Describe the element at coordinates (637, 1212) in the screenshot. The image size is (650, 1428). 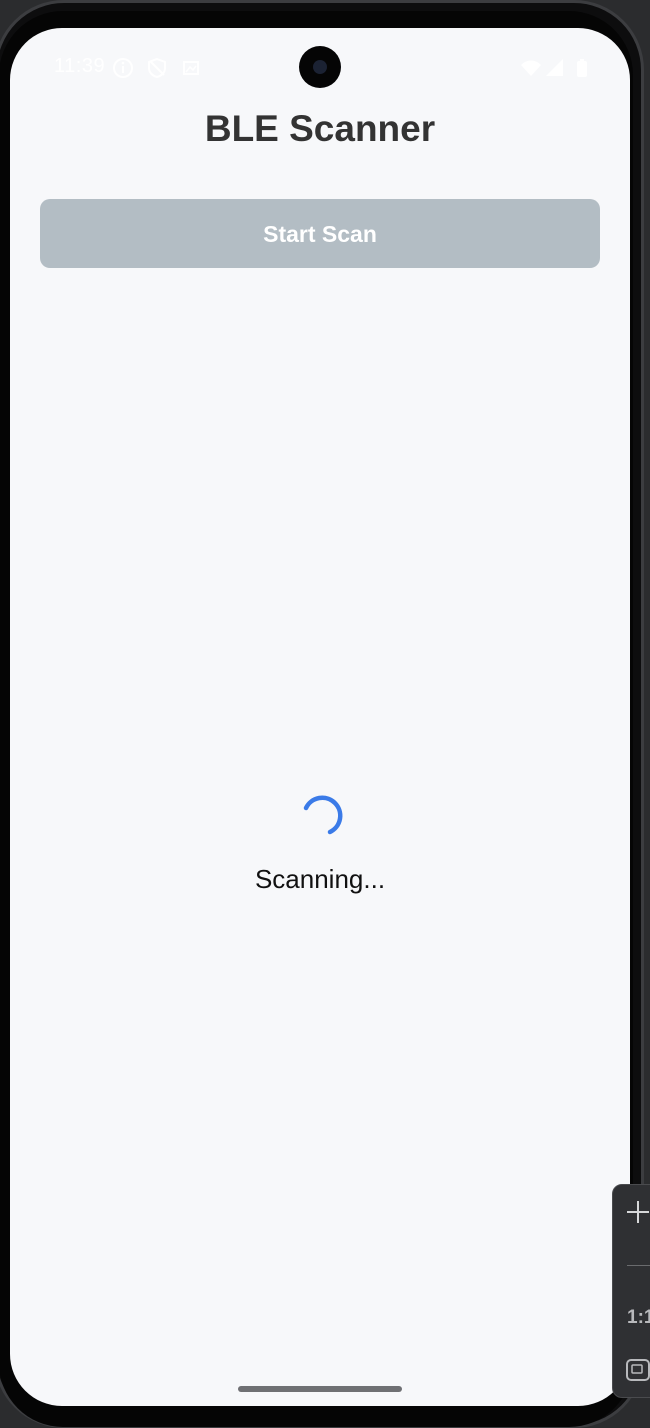
I see `plus-icon` at that location.